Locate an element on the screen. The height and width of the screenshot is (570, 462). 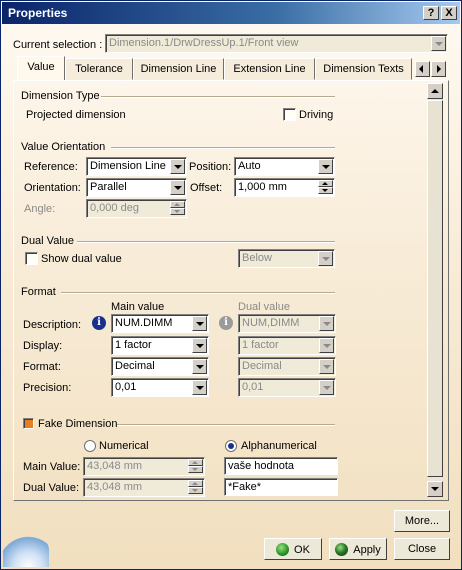
dual-value-heading: Dual Value is located at coordinates (47, 241).